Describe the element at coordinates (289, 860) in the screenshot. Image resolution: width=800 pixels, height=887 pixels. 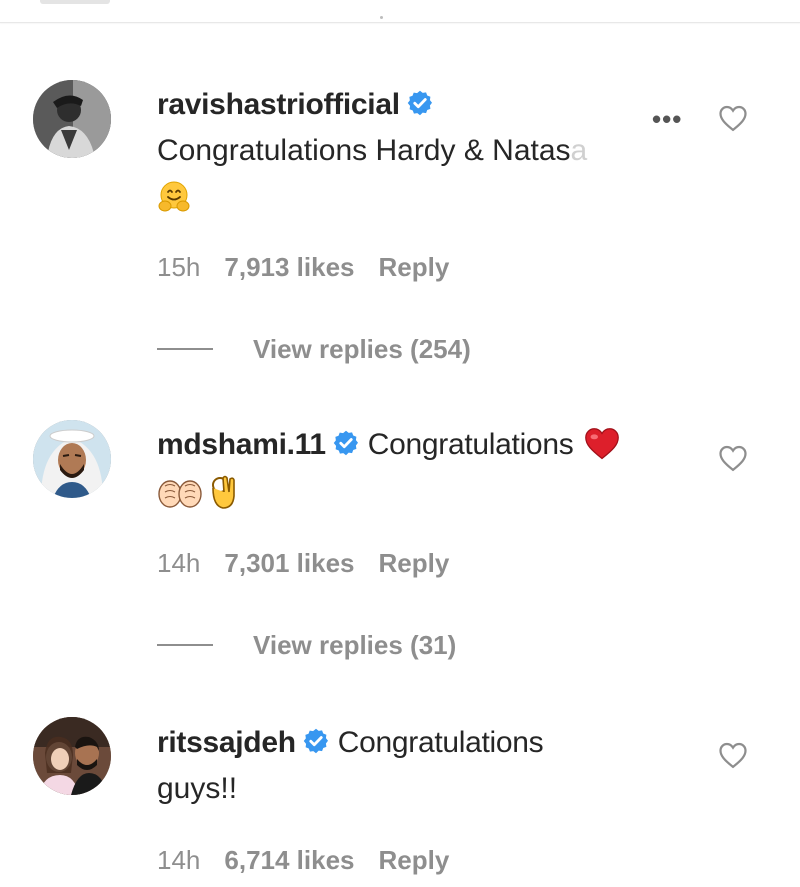
I see `likes-count: 6,714 likes` at that location.